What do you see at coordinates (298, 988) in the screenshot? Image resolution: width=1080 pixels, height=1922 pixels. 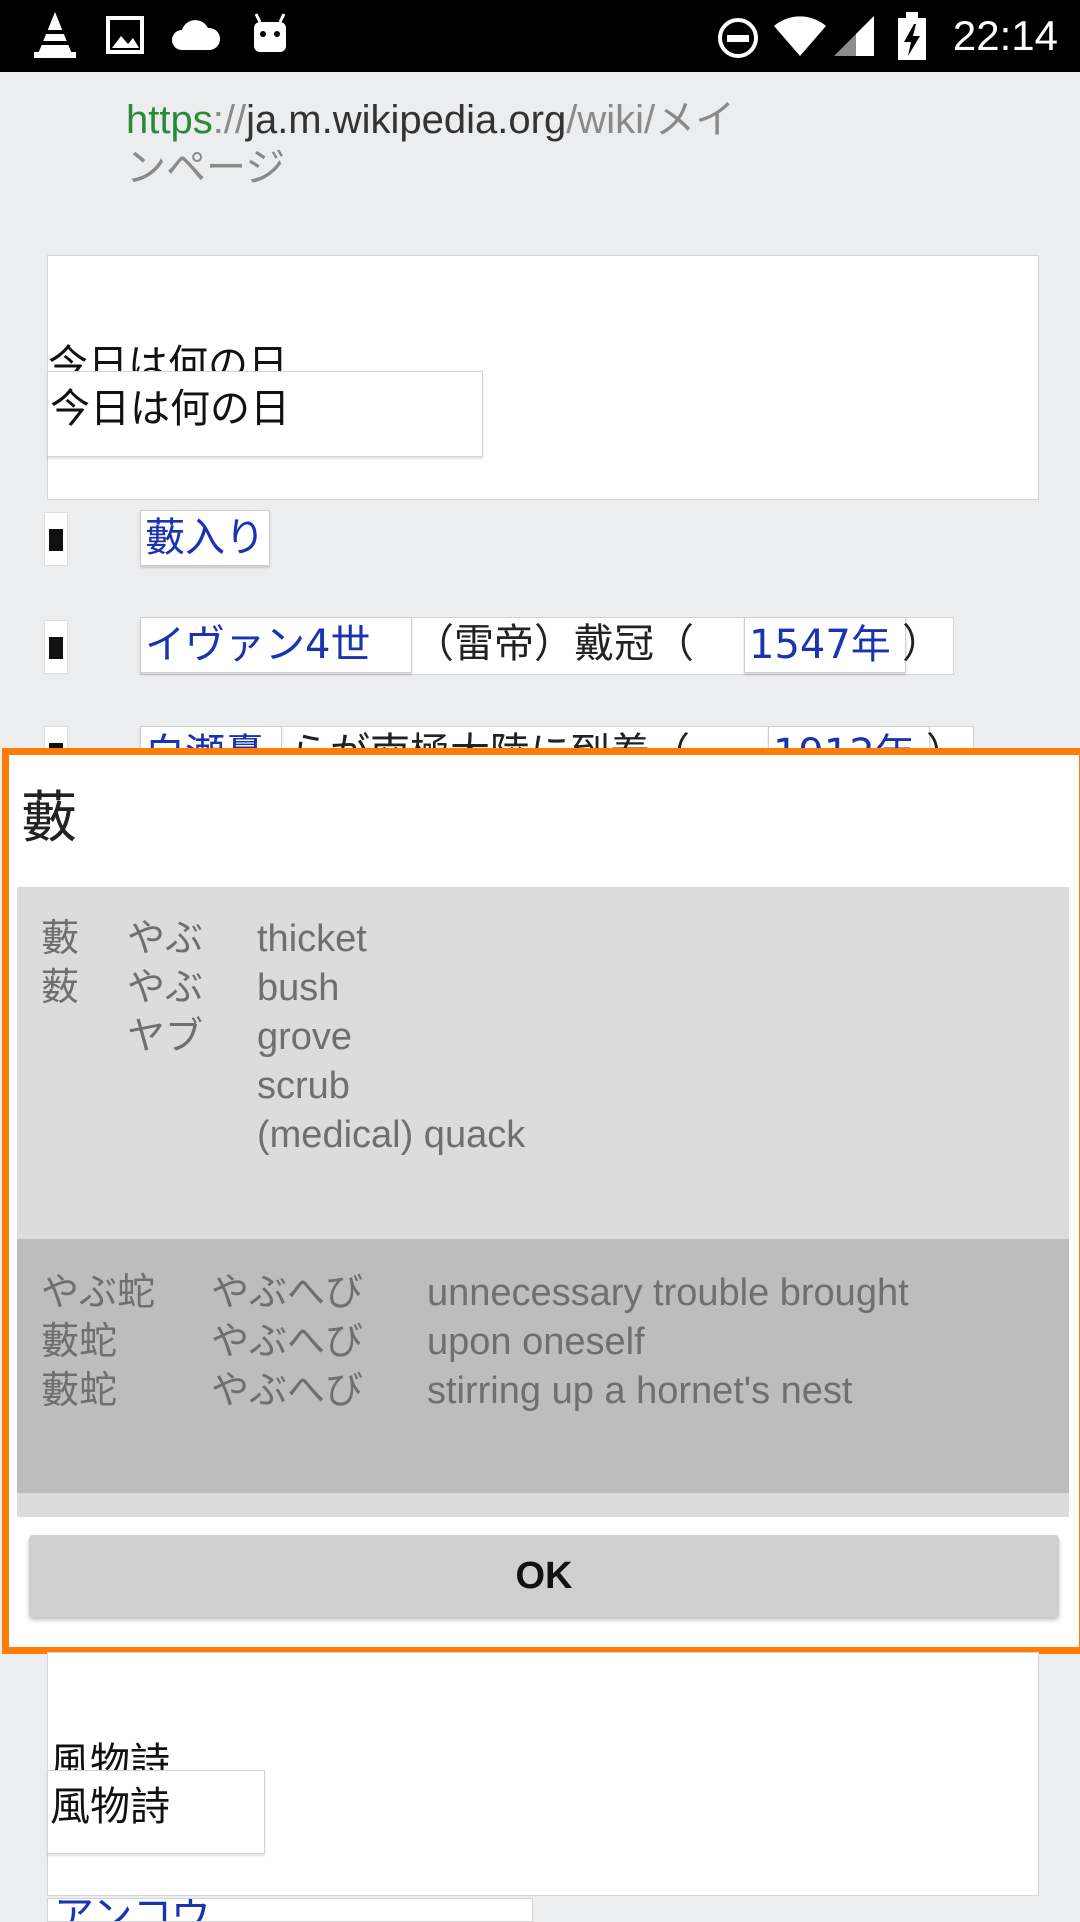 I see `entry-meaning: bush` at bounding box center [298, 988].